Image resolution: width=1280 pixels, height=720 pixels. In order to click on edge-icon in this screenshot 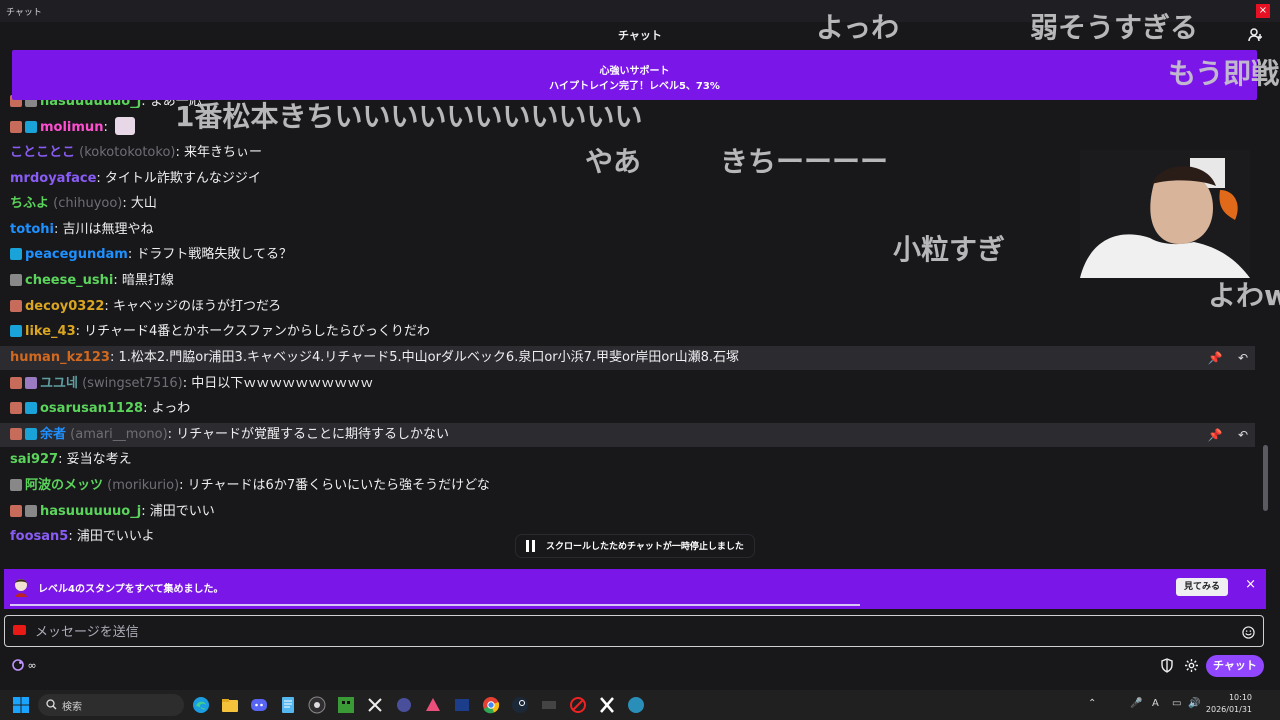, I will do `click(201, 705)`.